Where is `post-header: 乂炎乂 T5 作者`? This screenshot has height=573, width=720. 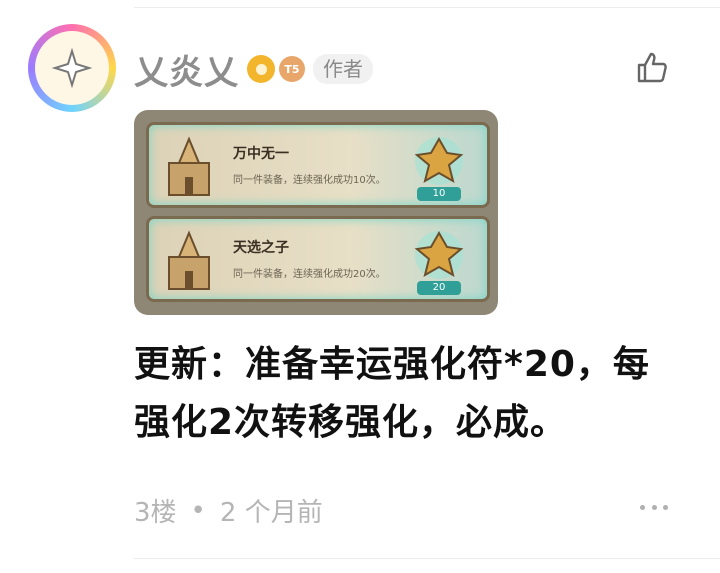
post-header: 乂炎乂 T5 作者 is located at coordinates (253, 69).